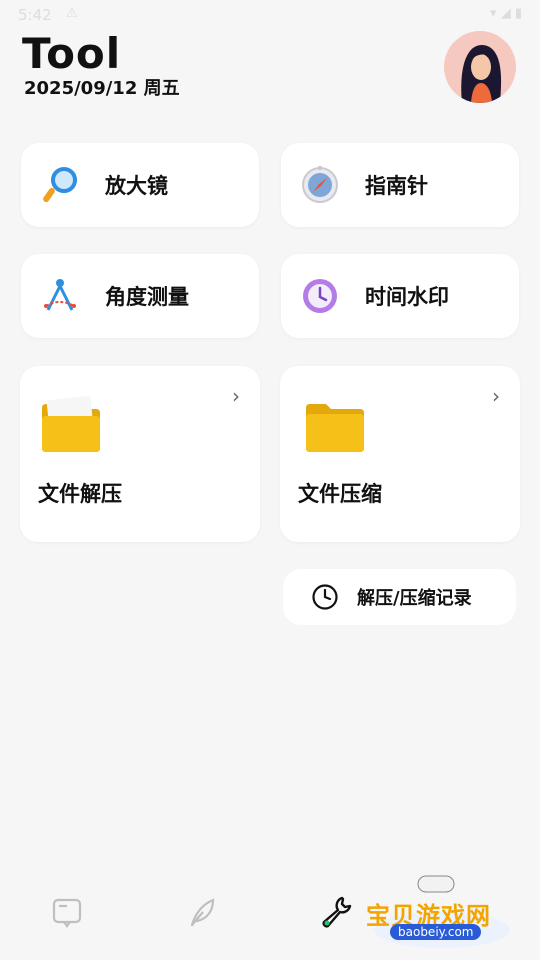 This screenshot has width=540, height=960. I want to click on page-title: Tool, so click(72, 53).